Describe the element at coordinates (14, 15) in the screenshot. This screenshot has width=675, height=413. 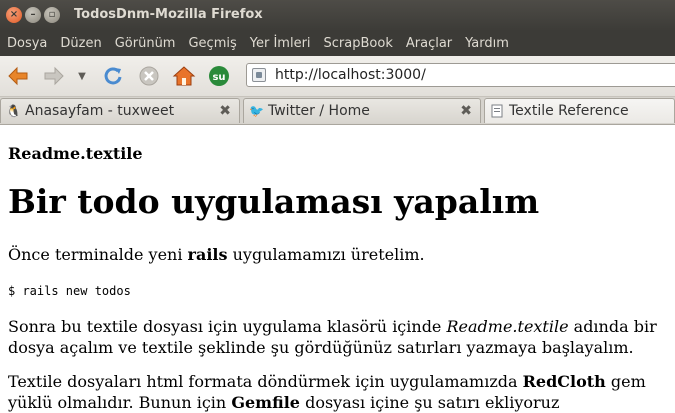
I see `close-window-button: ×` at that location.